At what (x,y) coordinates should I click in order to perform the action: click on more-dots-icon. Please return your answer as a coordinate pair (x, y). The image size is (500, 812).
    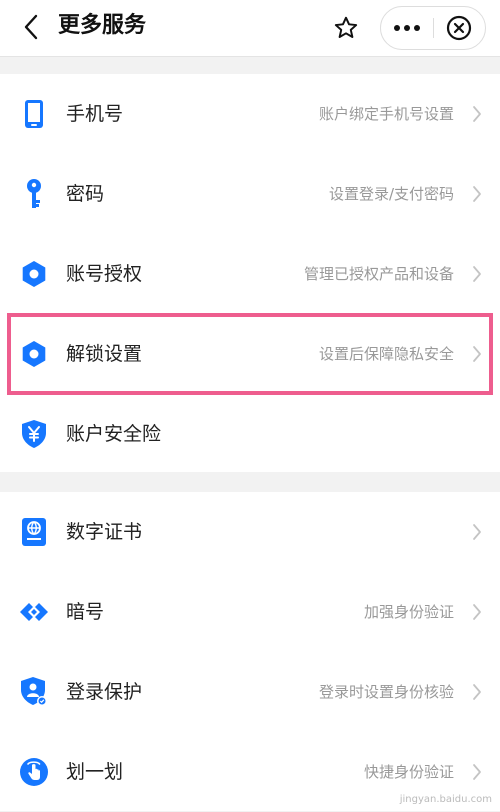
    Looking at the image, I should click on (407, 28).